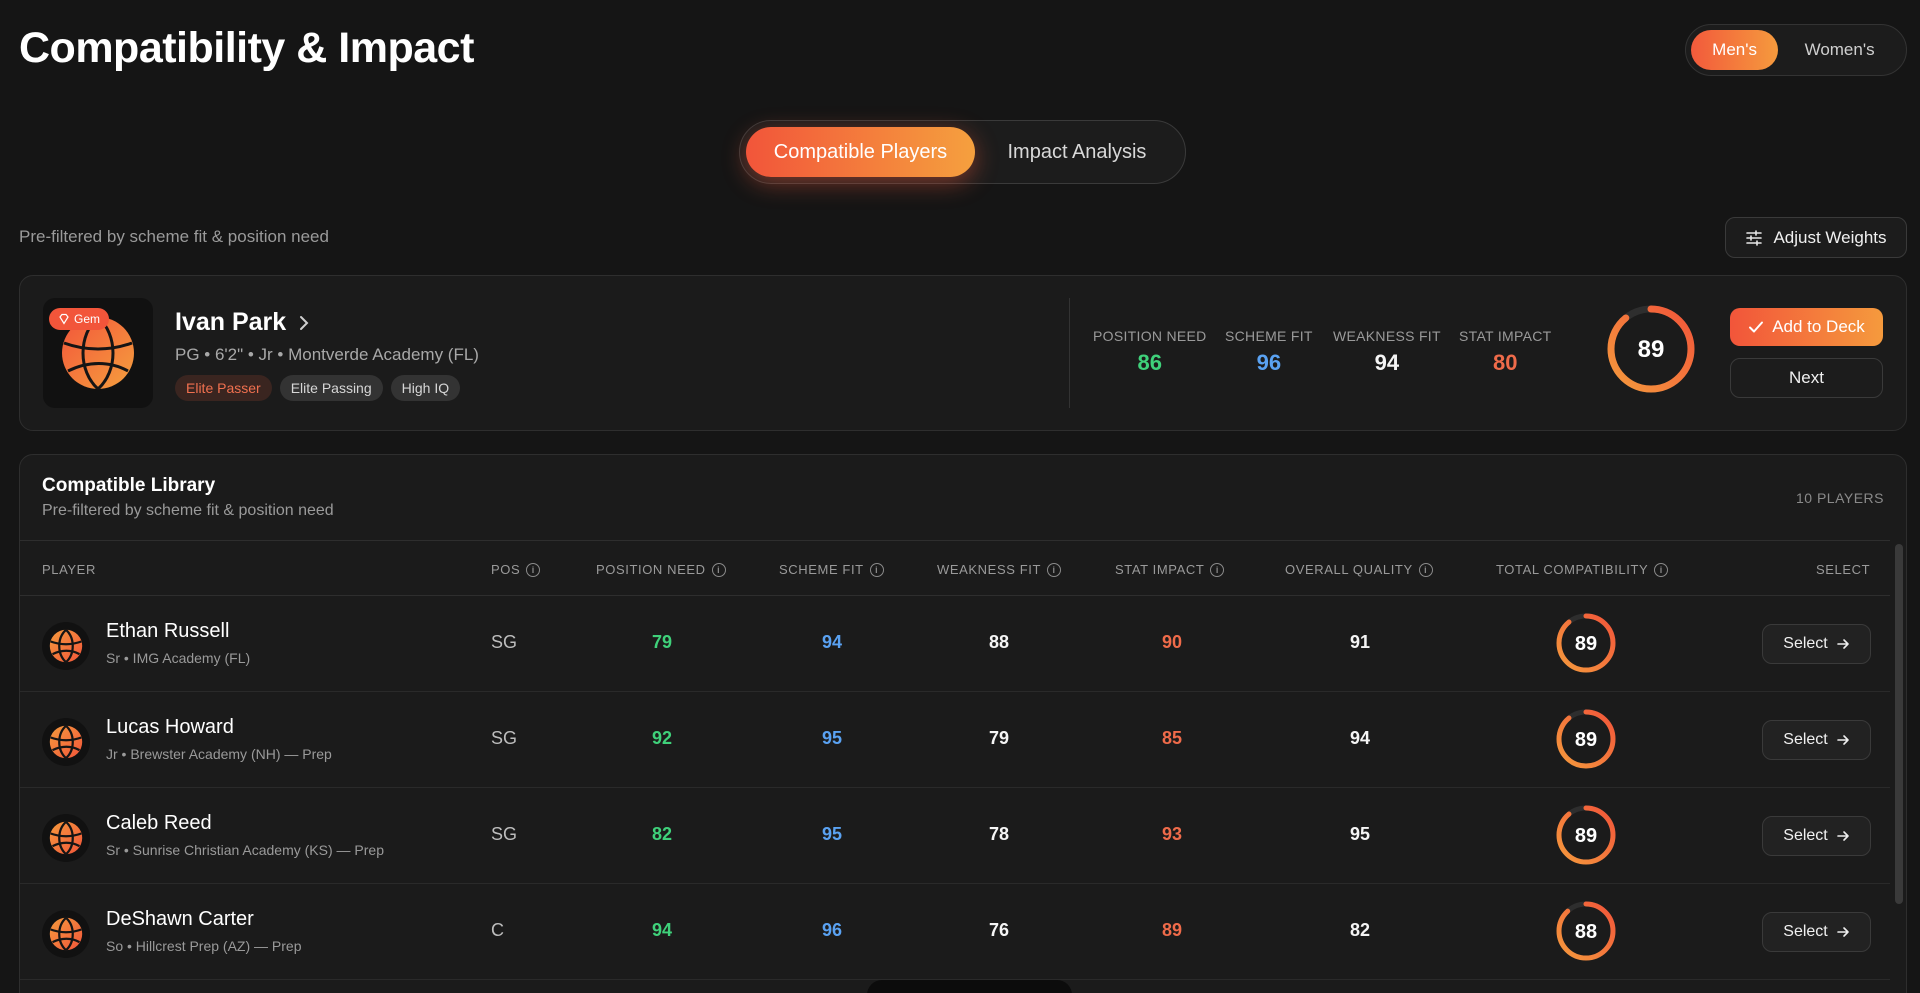  Describe the element at coordinates (1582, 569) in the screenshot. I see `col-total-compatibility: TOTAL COMPATIBILITY i` at that location.